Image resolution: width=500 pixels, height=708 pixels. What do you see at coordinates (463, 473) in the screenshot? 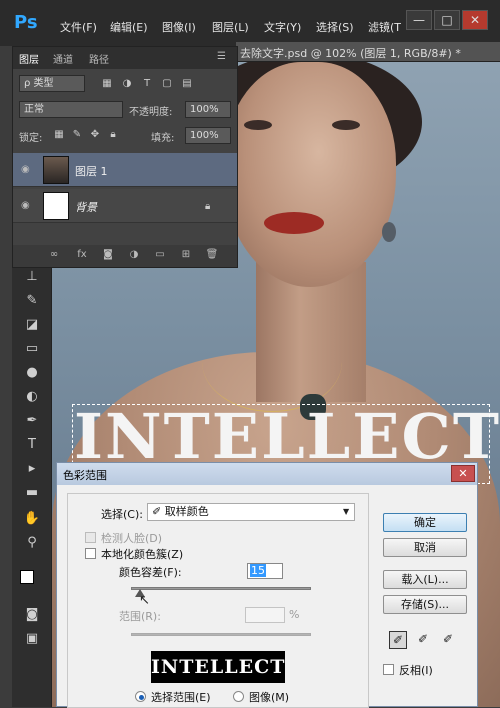
I see `dialog-close-button: ✕` at bounding box center [463, 473].